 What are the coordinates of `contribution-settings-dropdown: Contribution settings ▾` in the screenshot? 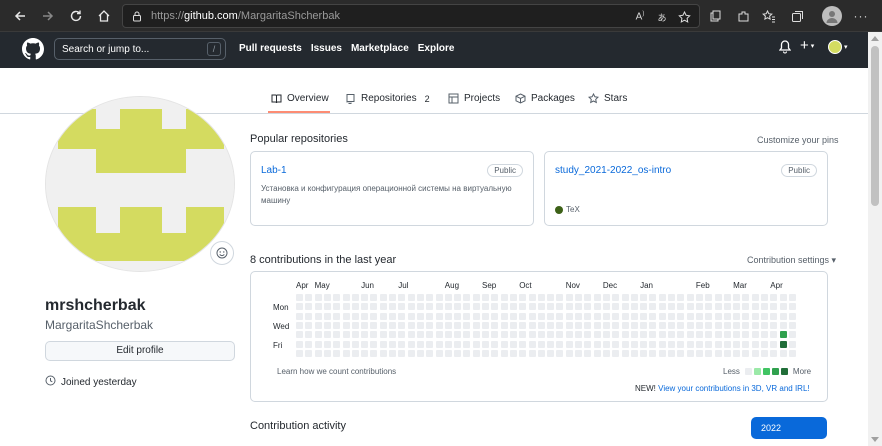 It's located at (791, 260).